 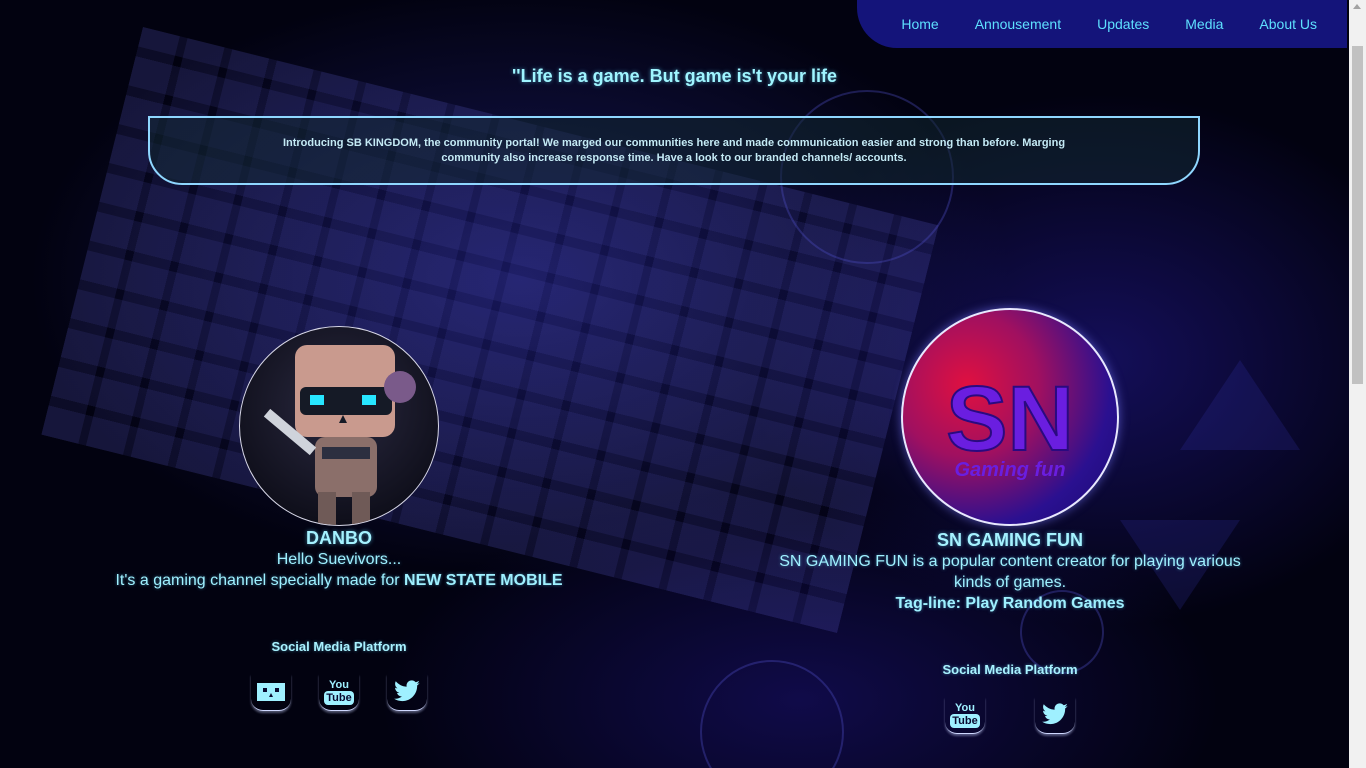 I want to click on nav-updates: Updates, so click(x=1123, y=24).